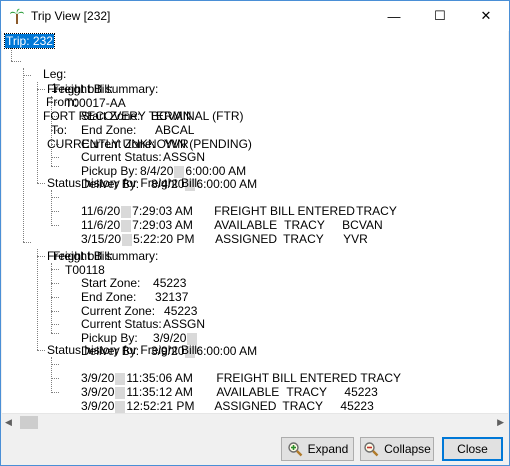 This screenshot has width=510, height=466. I want to click on collapse-button: Collapse, so click(397, 449).